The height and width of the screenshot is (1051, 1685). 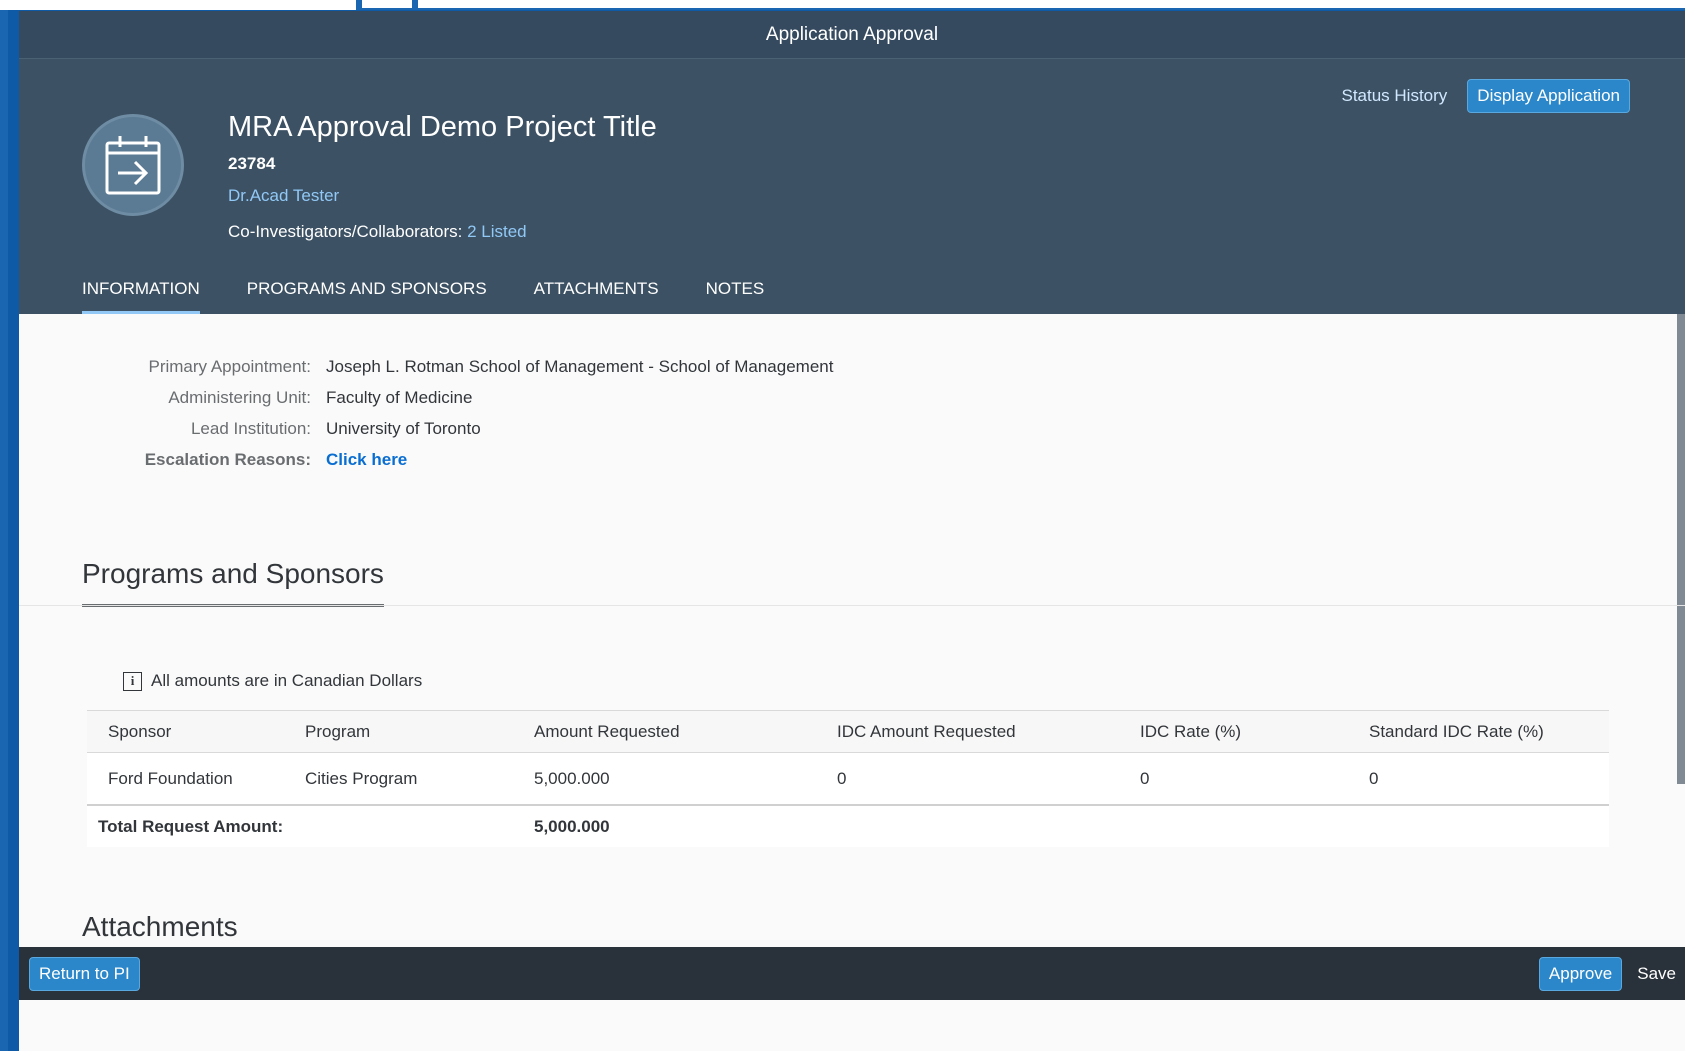 I want to click on top-strip-left, so click(x=178, y=5).